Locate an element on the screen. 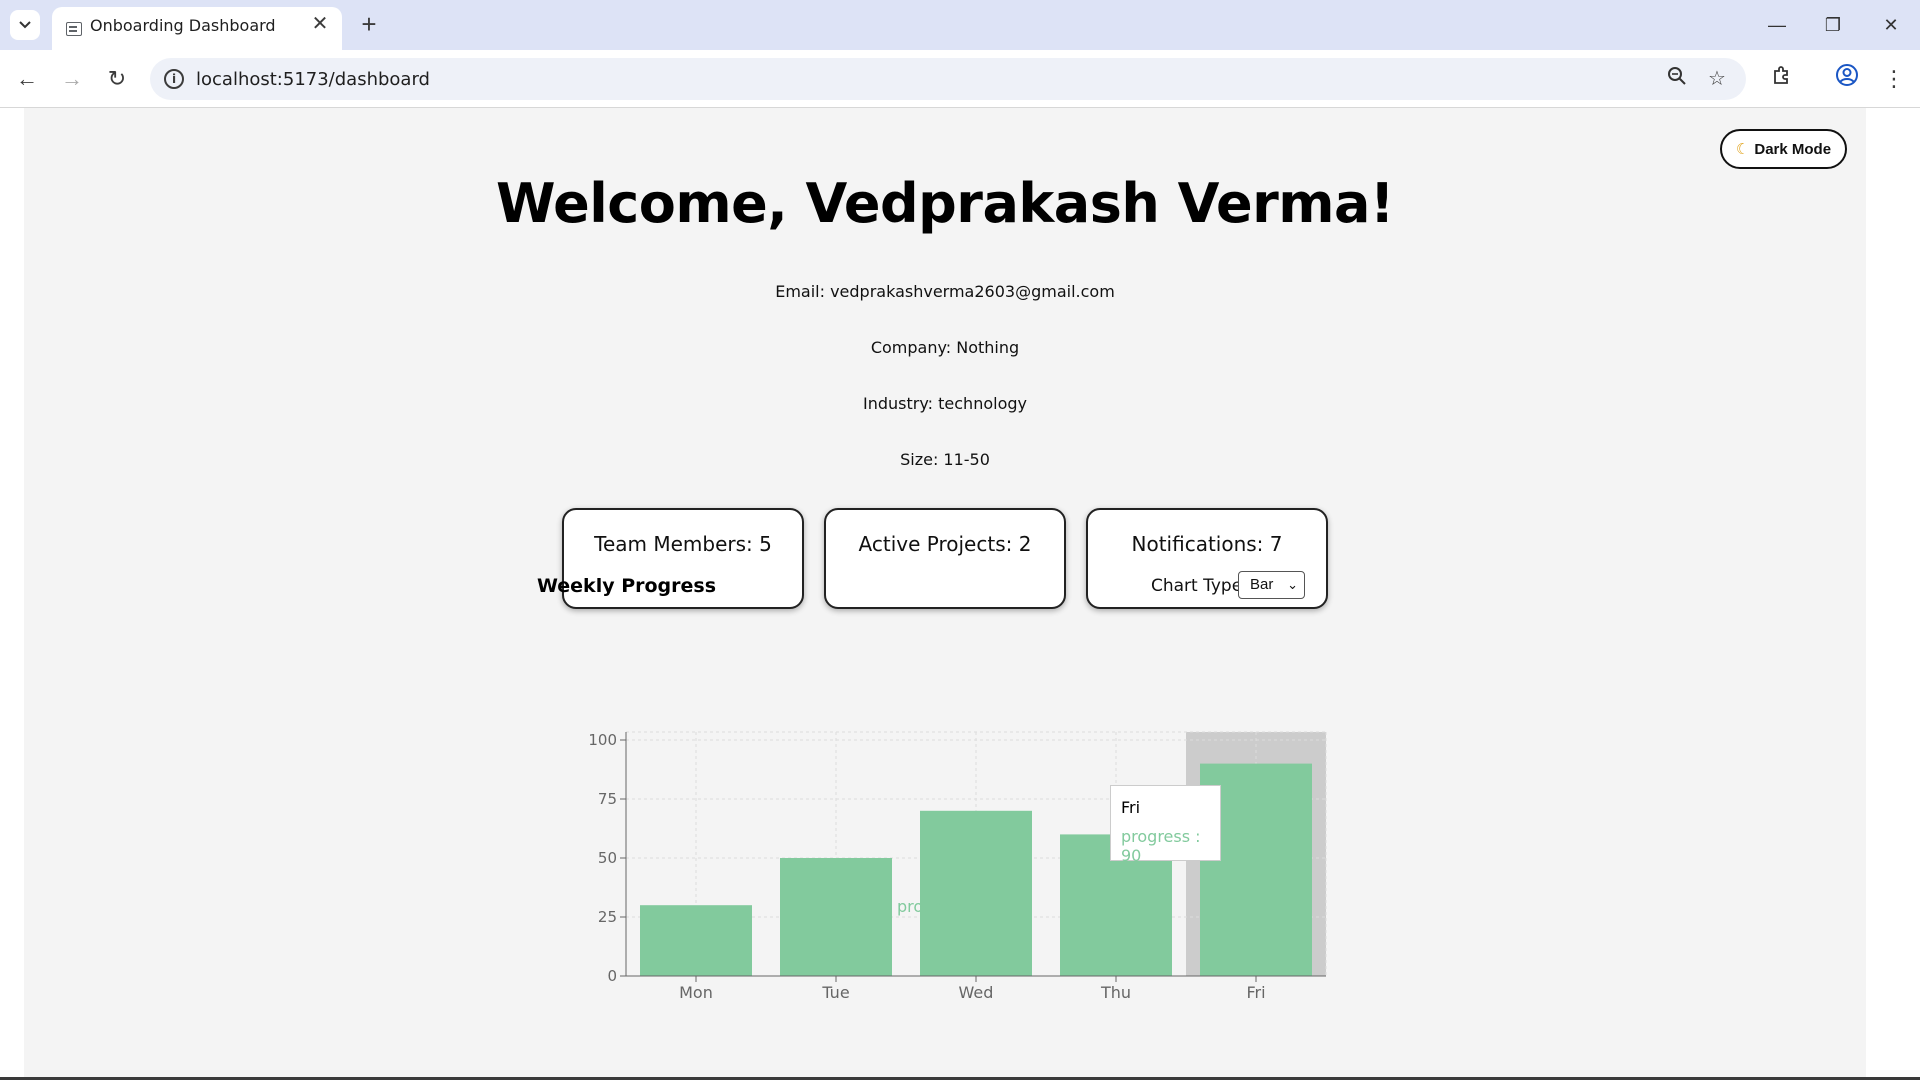  chart-type-select: Bar ⌄ is located at coordinates (1271, 585).